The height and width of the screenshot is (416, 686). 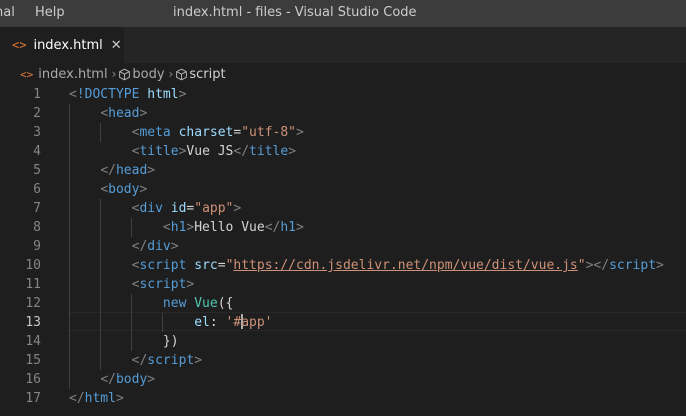 What do you see at coordinates (343, 151) in the screenshot?
I see `code-line: 4 <title>Vue JS</title>` at bounding box center [343, 151].